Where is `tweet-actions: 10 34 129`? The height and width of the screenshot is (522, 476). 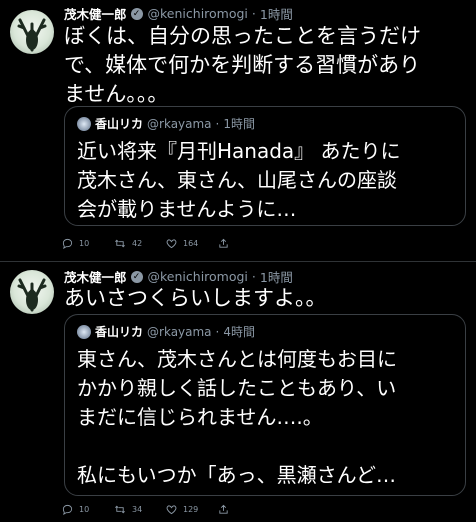 tweet-actions: 10 34 129 is located at coordinates (166, 509).